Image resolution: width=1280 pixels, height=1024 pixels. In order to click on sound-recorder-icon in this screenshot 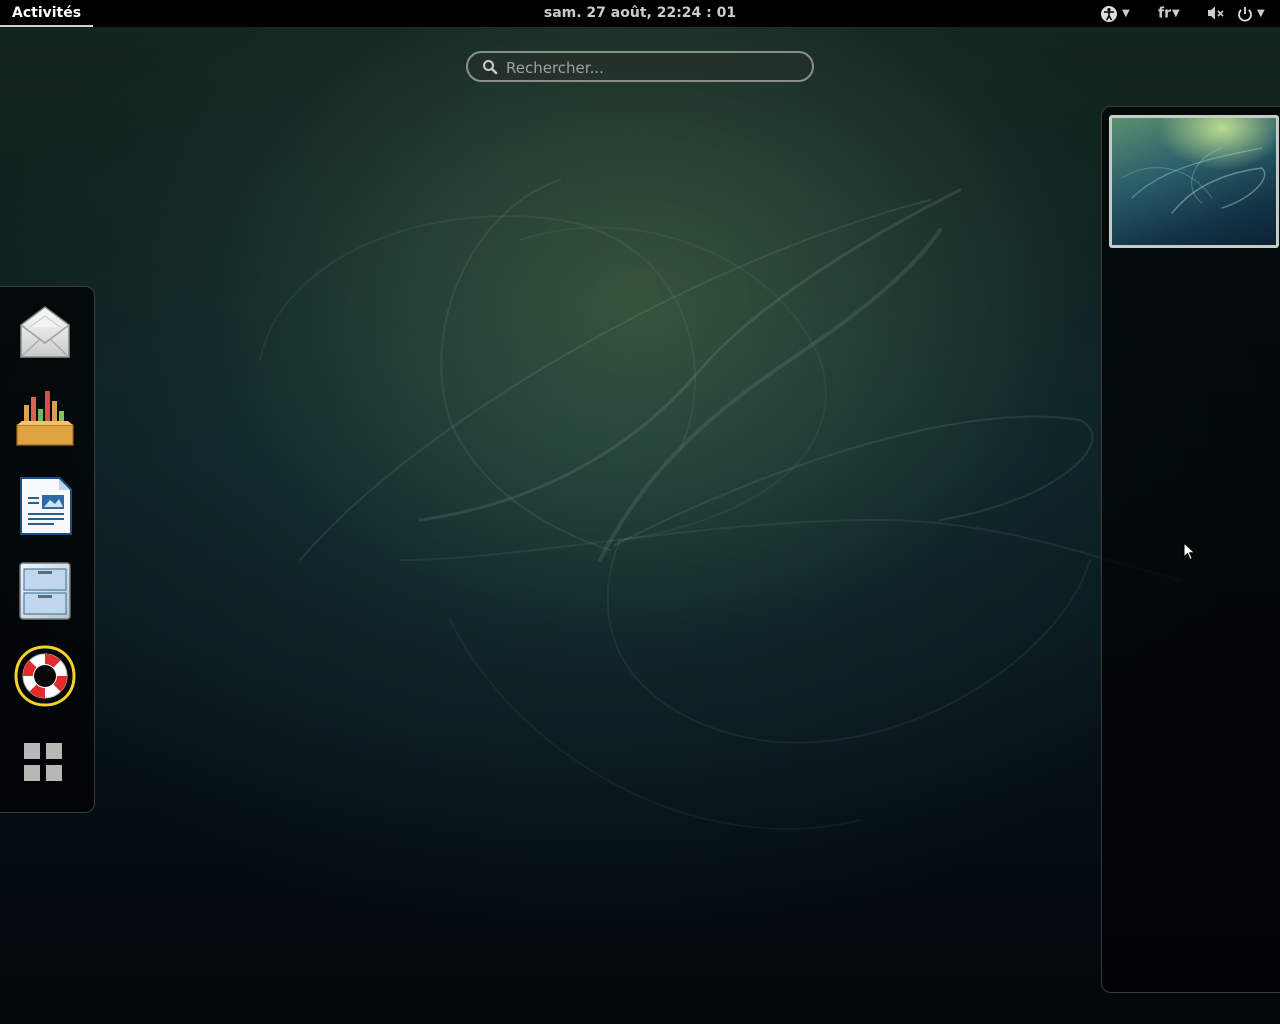, I will do `click(45, 418)`.